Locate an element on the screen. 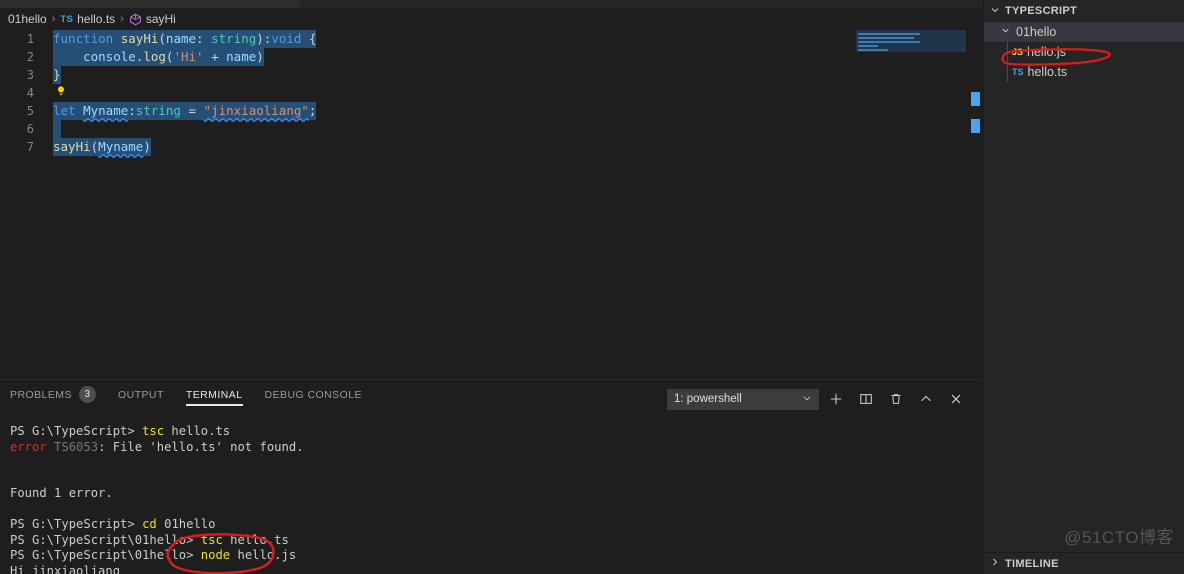 Image resolution: width=1184 pixels, height=574 pixels. chevron-down-icon is located at coordinates (1006, 32).